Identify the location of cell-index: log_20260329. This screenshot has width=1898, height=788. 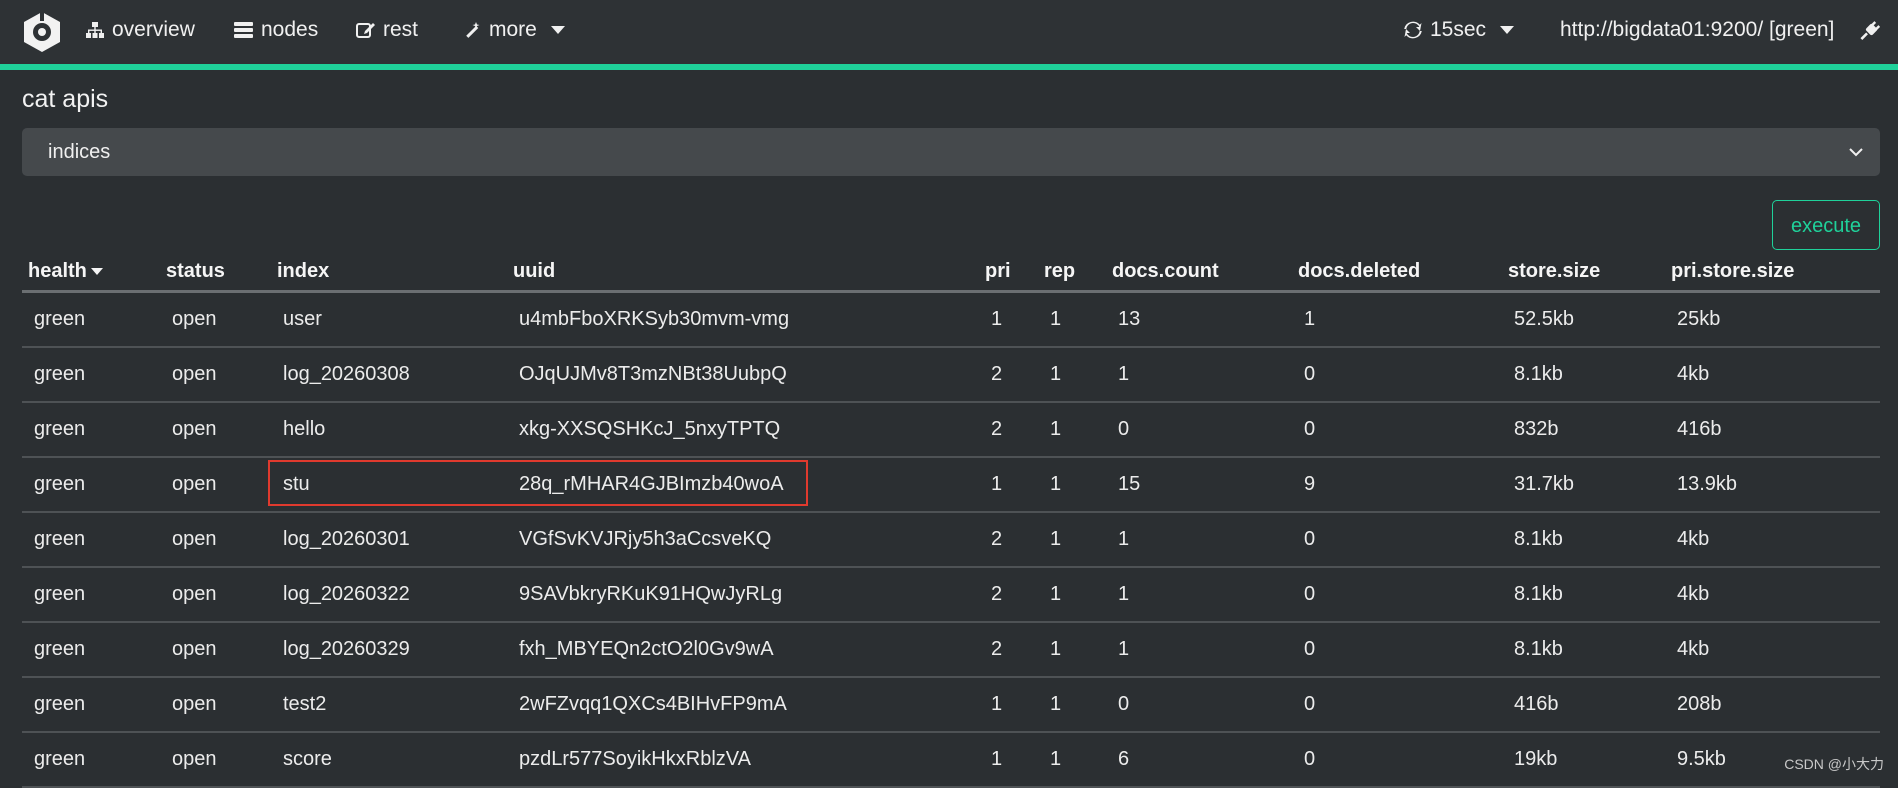
(389, 649).